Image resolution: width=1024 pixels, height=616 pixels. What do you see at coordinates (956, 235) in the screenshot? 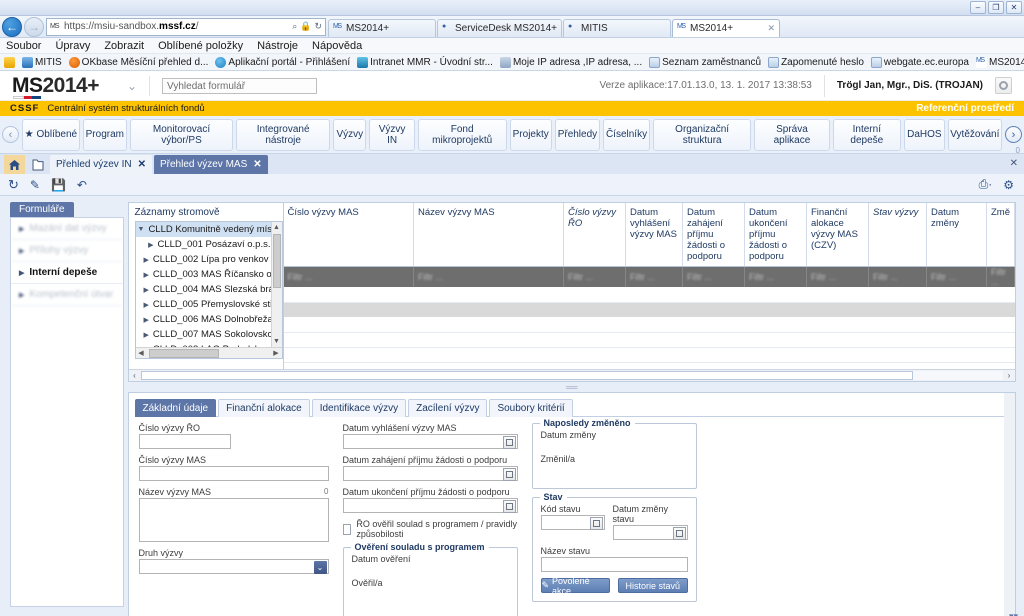
I see `column-header-datum-zmeny: Datum změny` at bounding box center [956, 235].